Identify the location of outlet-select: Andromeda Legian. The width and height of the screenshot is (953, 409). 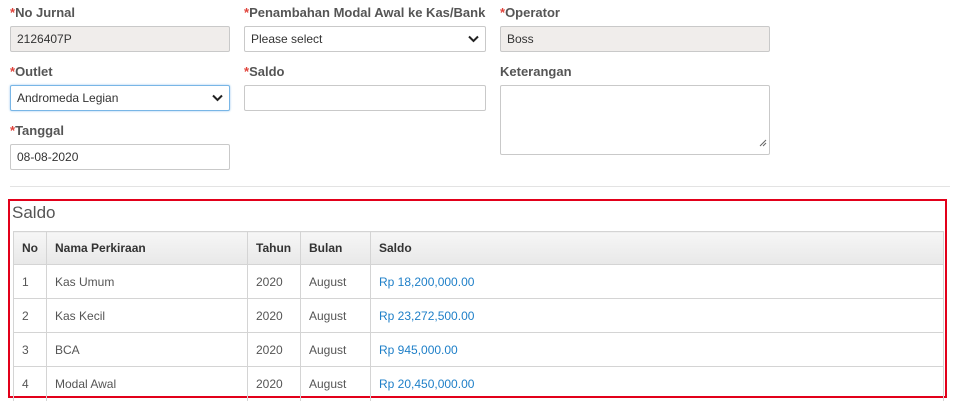
(120, 98).